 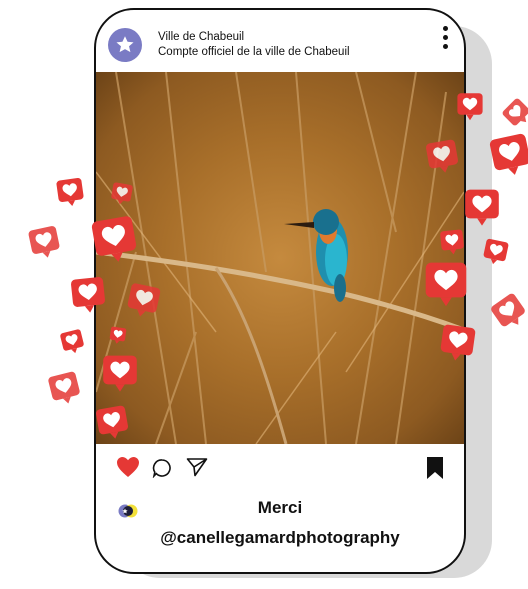 What do you see at coordinates (445, 40) in the screenshot?
I see `more-vertical-icon` at bounding box center [445, 40].